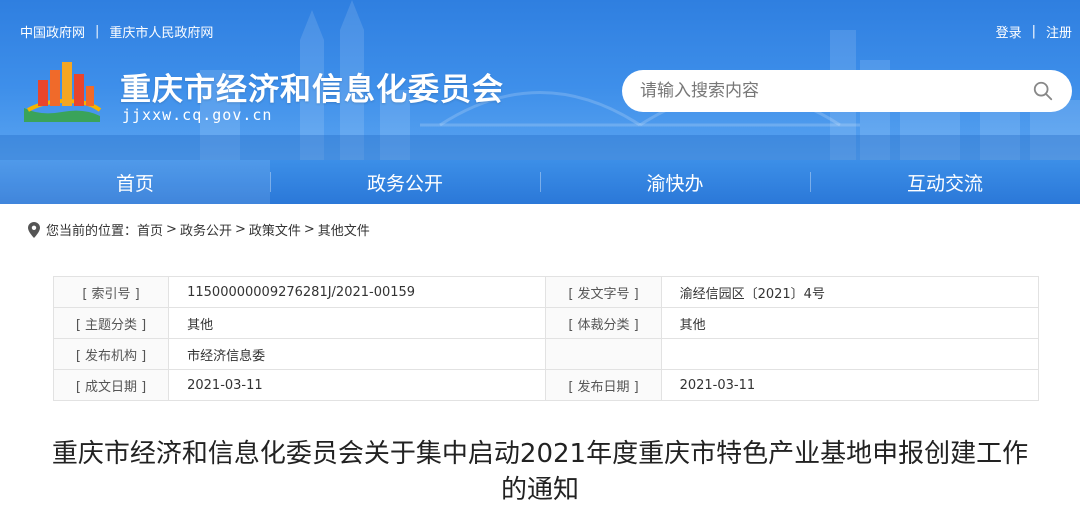  I want to click on info-label: [ 发布机构 ], so click(111, 354).